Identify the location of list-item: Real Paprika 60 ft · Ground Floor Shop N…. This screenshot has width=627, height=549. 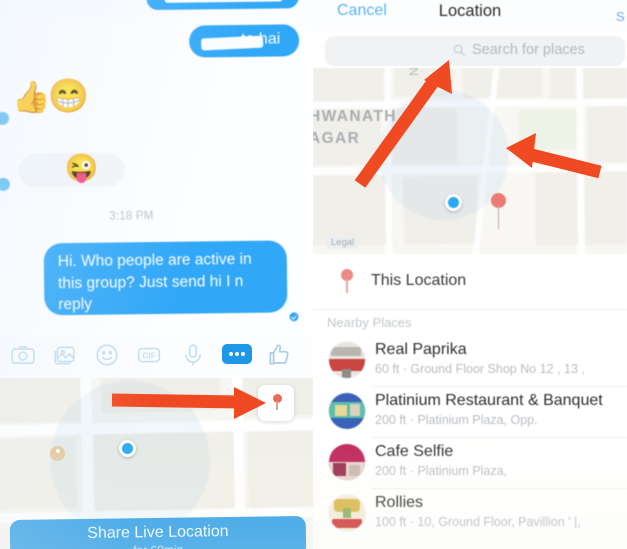
(470, 361).